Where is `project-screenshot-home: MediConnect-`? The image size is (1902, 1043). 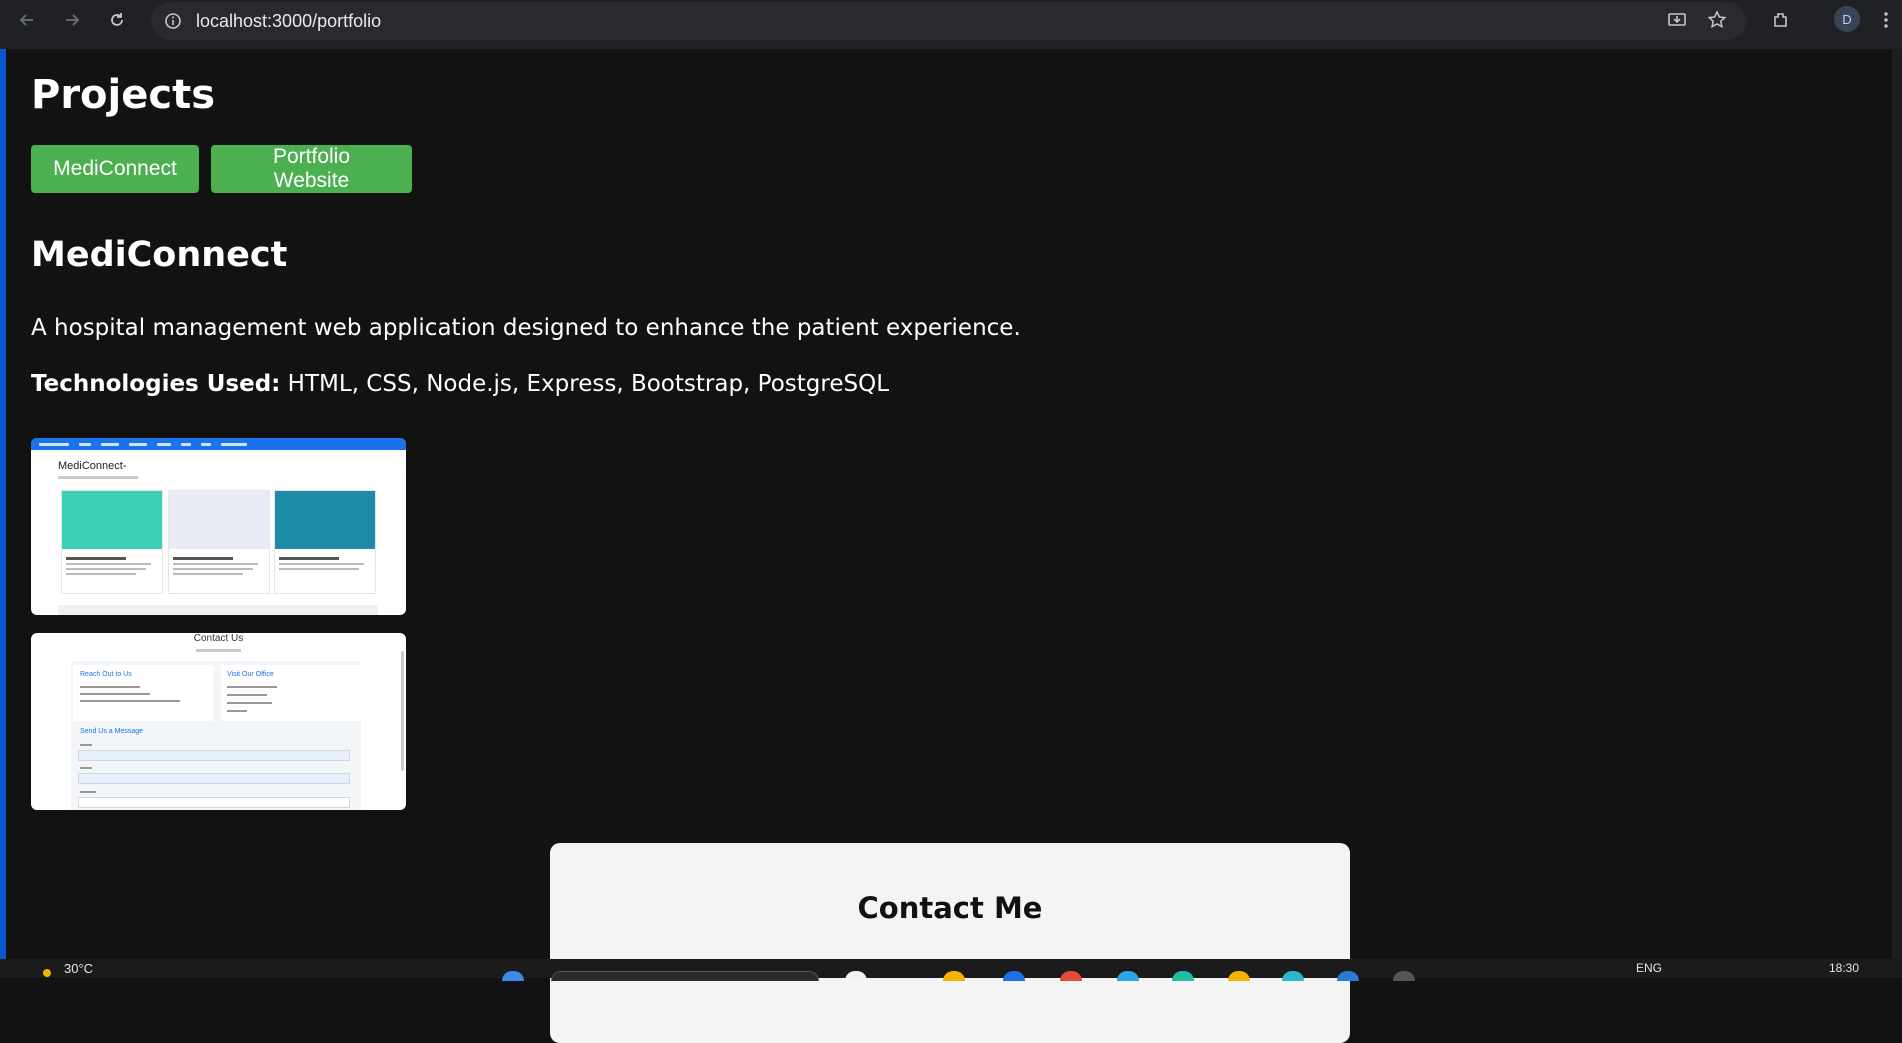
project-screenshot-home: MediConnect- is located at coordinates (218, 526).